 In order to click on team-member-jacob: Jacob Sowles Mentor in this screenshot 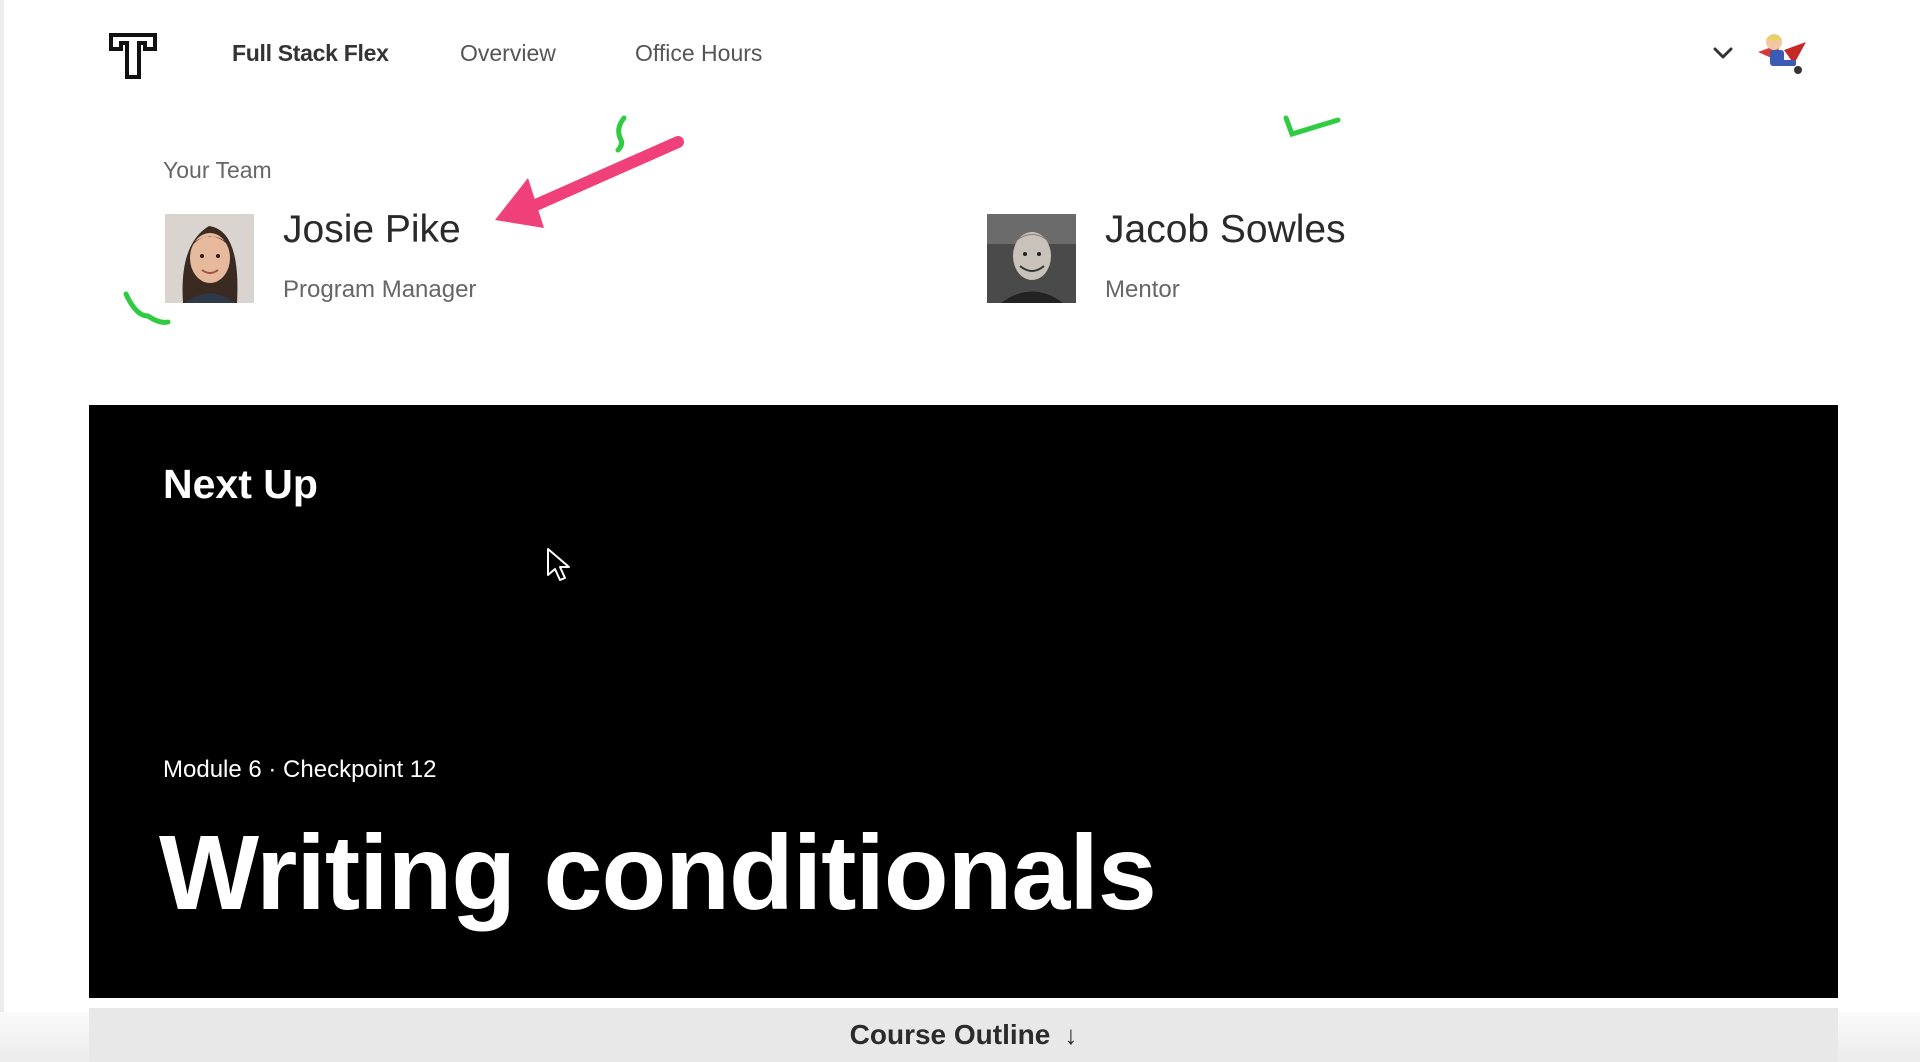, I will do `click(1237, 257)`.